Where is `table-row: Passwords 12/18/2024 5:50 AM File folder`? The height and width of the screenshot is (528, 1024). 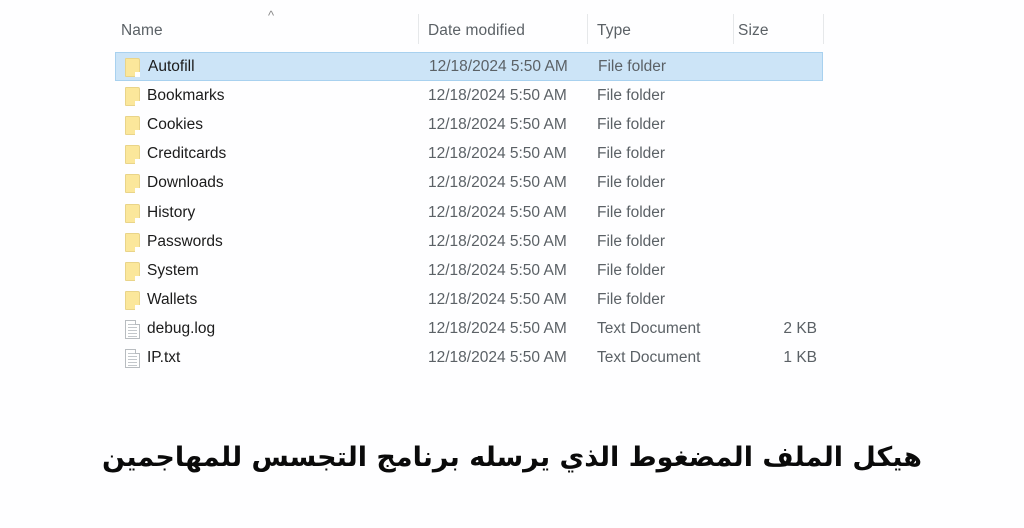
table-row: Passwords 12/18/2024 5:50 AM File folder is located at coordinates (471, 241).